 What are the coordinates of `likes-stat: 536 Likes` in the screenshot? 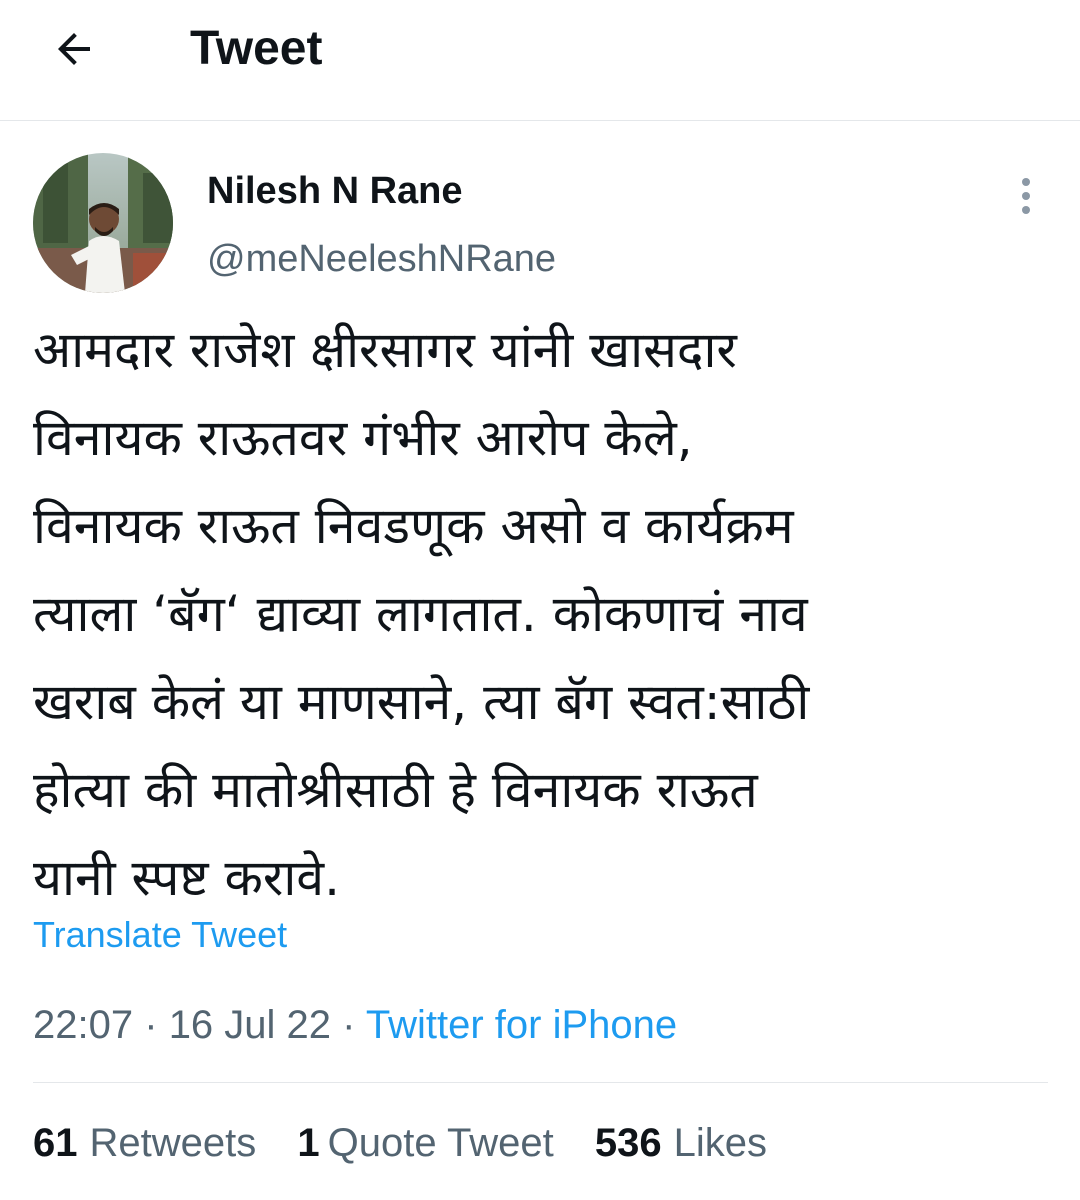 It's located at (681, 1143).